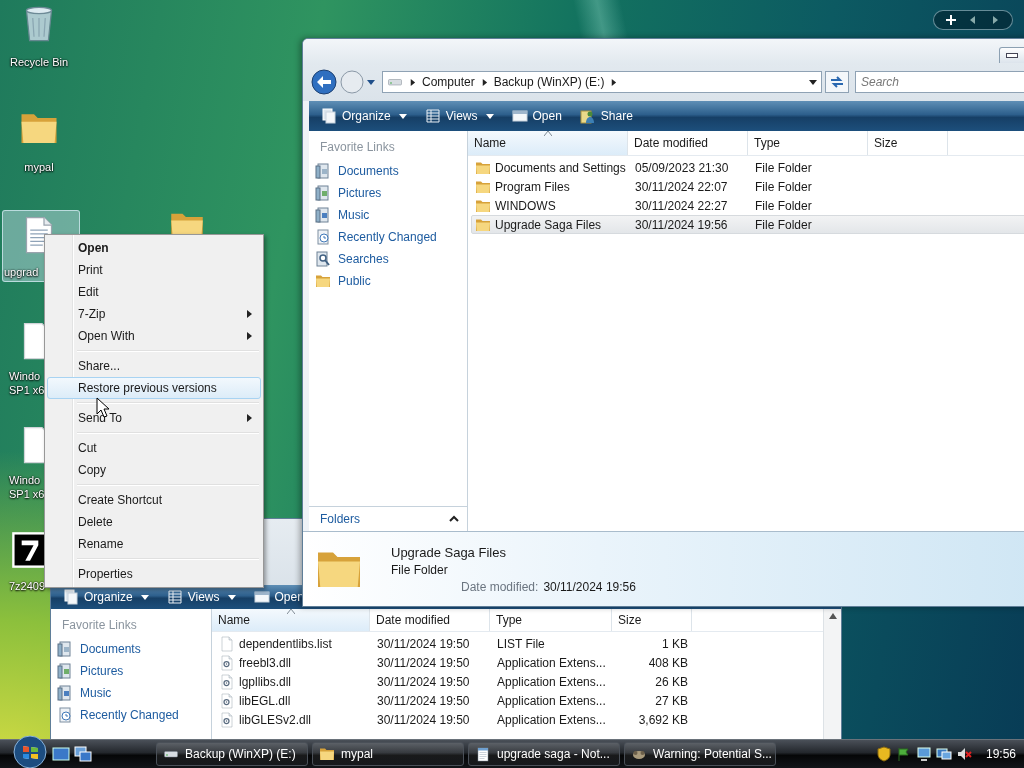 This screenshot has width=1024, height=768. Describe the element at coordinates (232, 754) in the screenshot. I see `taskbar-button: Backup (WinXP) (E:)` at that location.